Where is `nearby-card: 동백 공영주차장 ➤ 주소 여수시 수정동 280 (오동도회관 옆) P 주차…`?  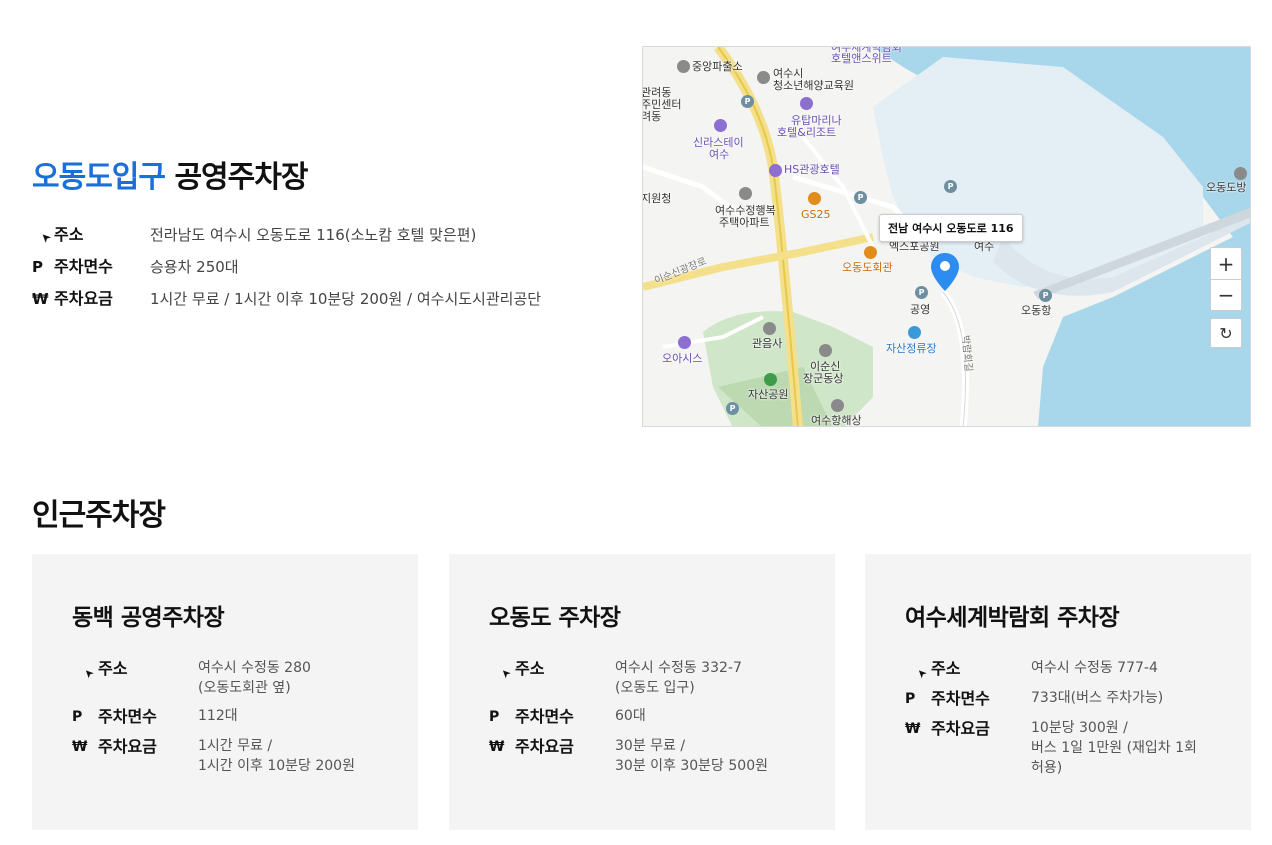
nearby-card: 동백 공영주차장 ➤ 주소 여수시 수정동 280 (오동도회관 옆) P 주차… is located at coordinates (225, 692).